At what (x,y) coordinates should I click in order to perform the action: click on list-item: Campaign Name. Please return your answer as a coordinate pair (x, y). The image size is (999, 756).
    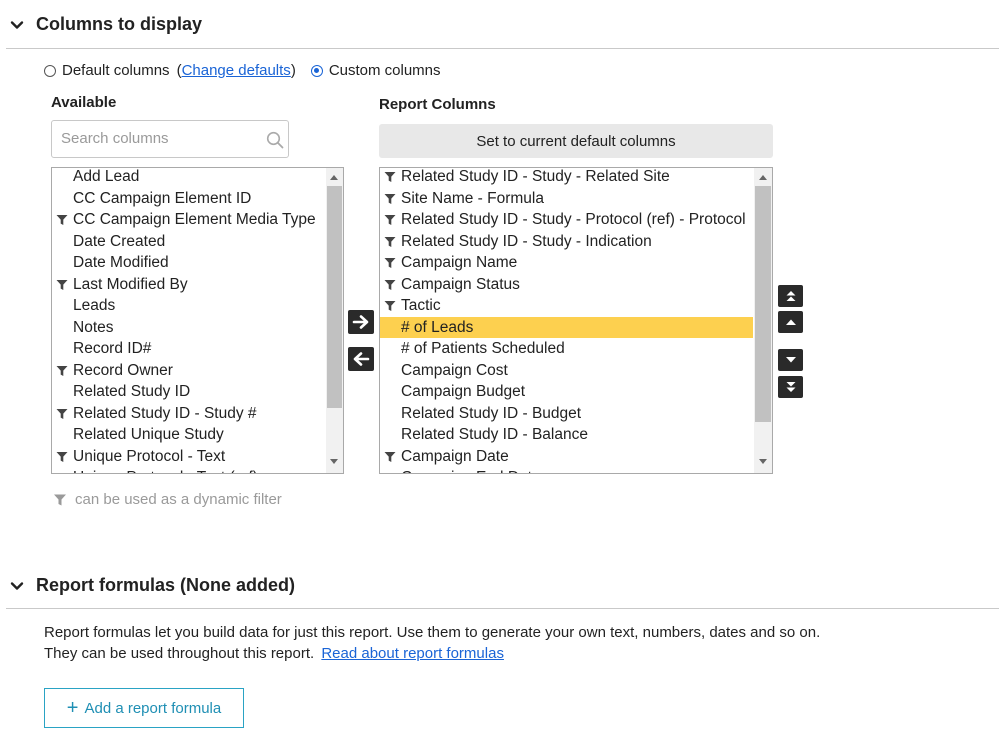
    Looking at the image, I should click on (566, 263).